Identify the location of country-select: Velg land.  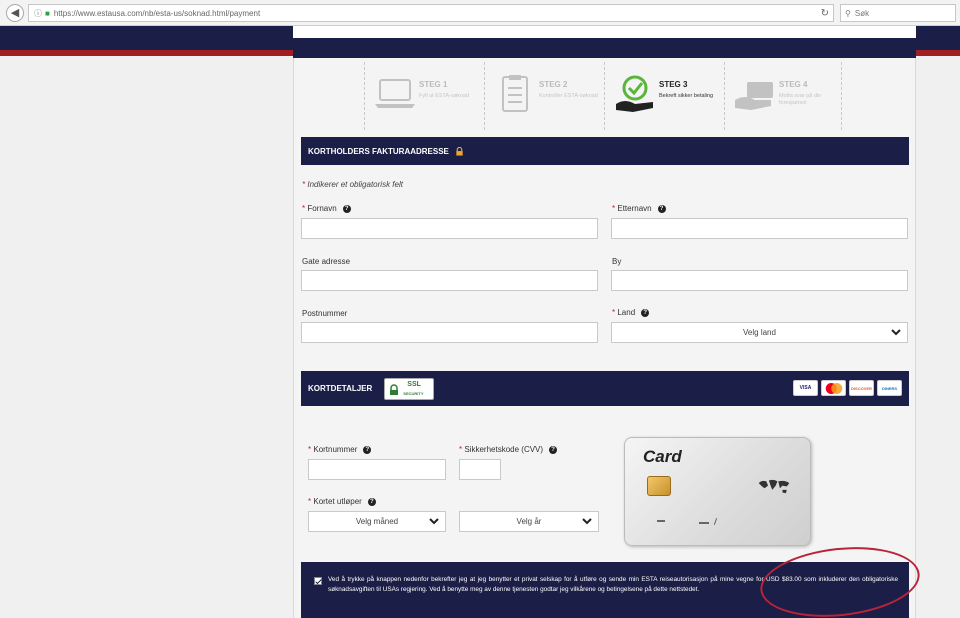
(759, 332).